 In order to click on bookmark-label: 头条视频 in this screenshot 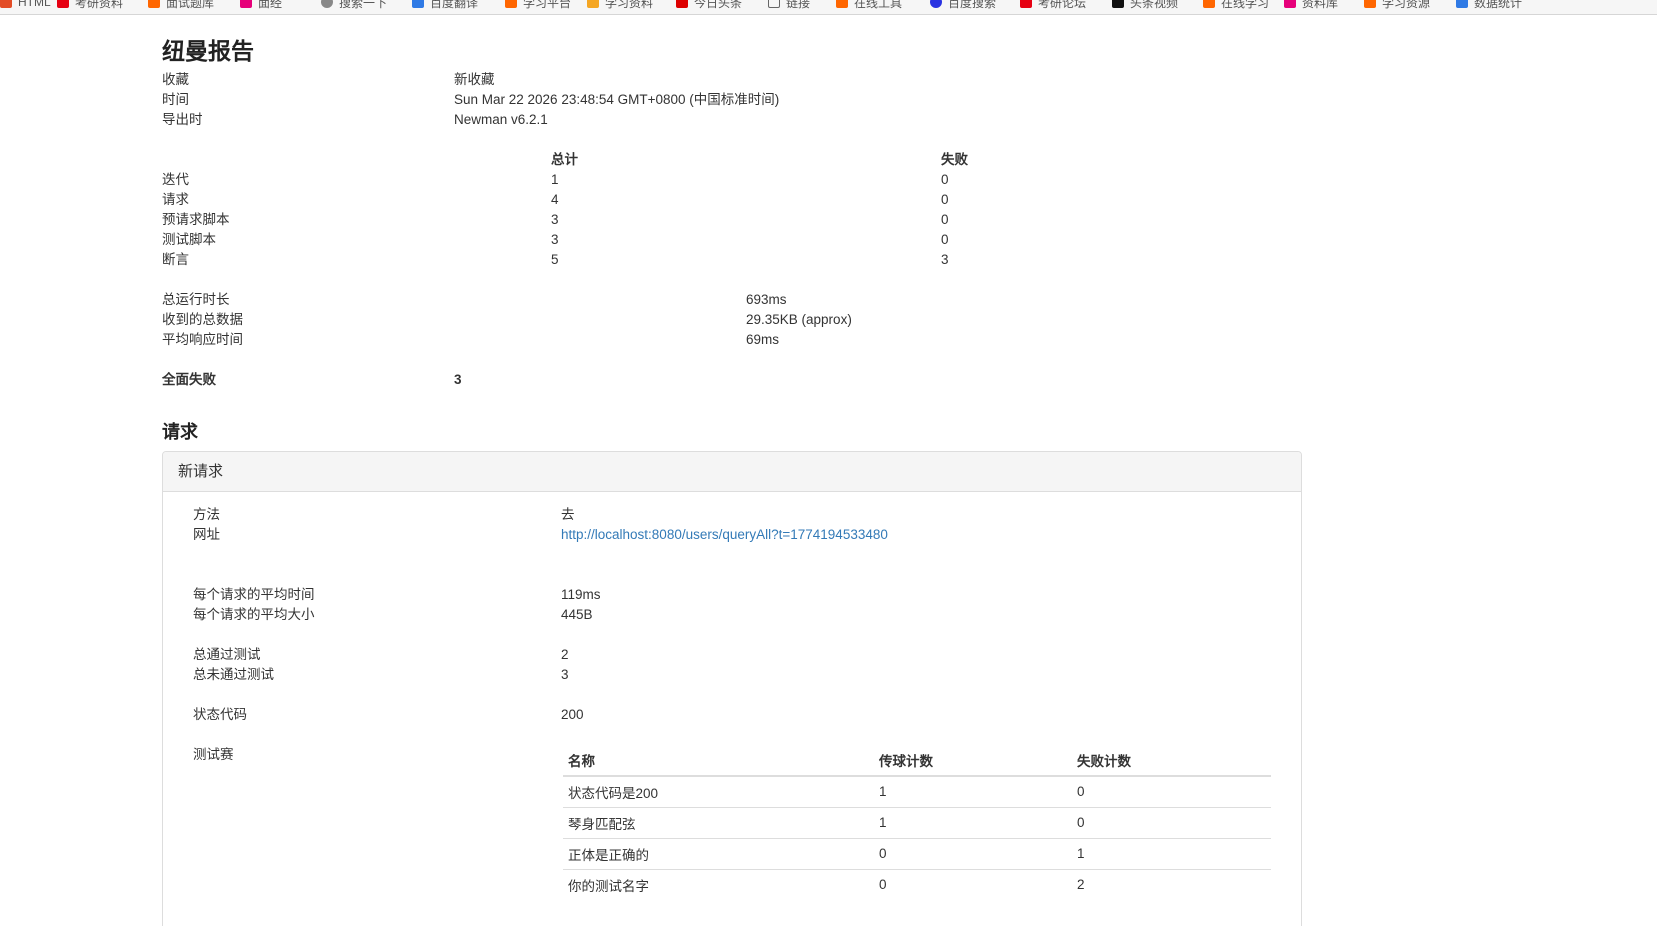, I will do `click(1154, 5)`.